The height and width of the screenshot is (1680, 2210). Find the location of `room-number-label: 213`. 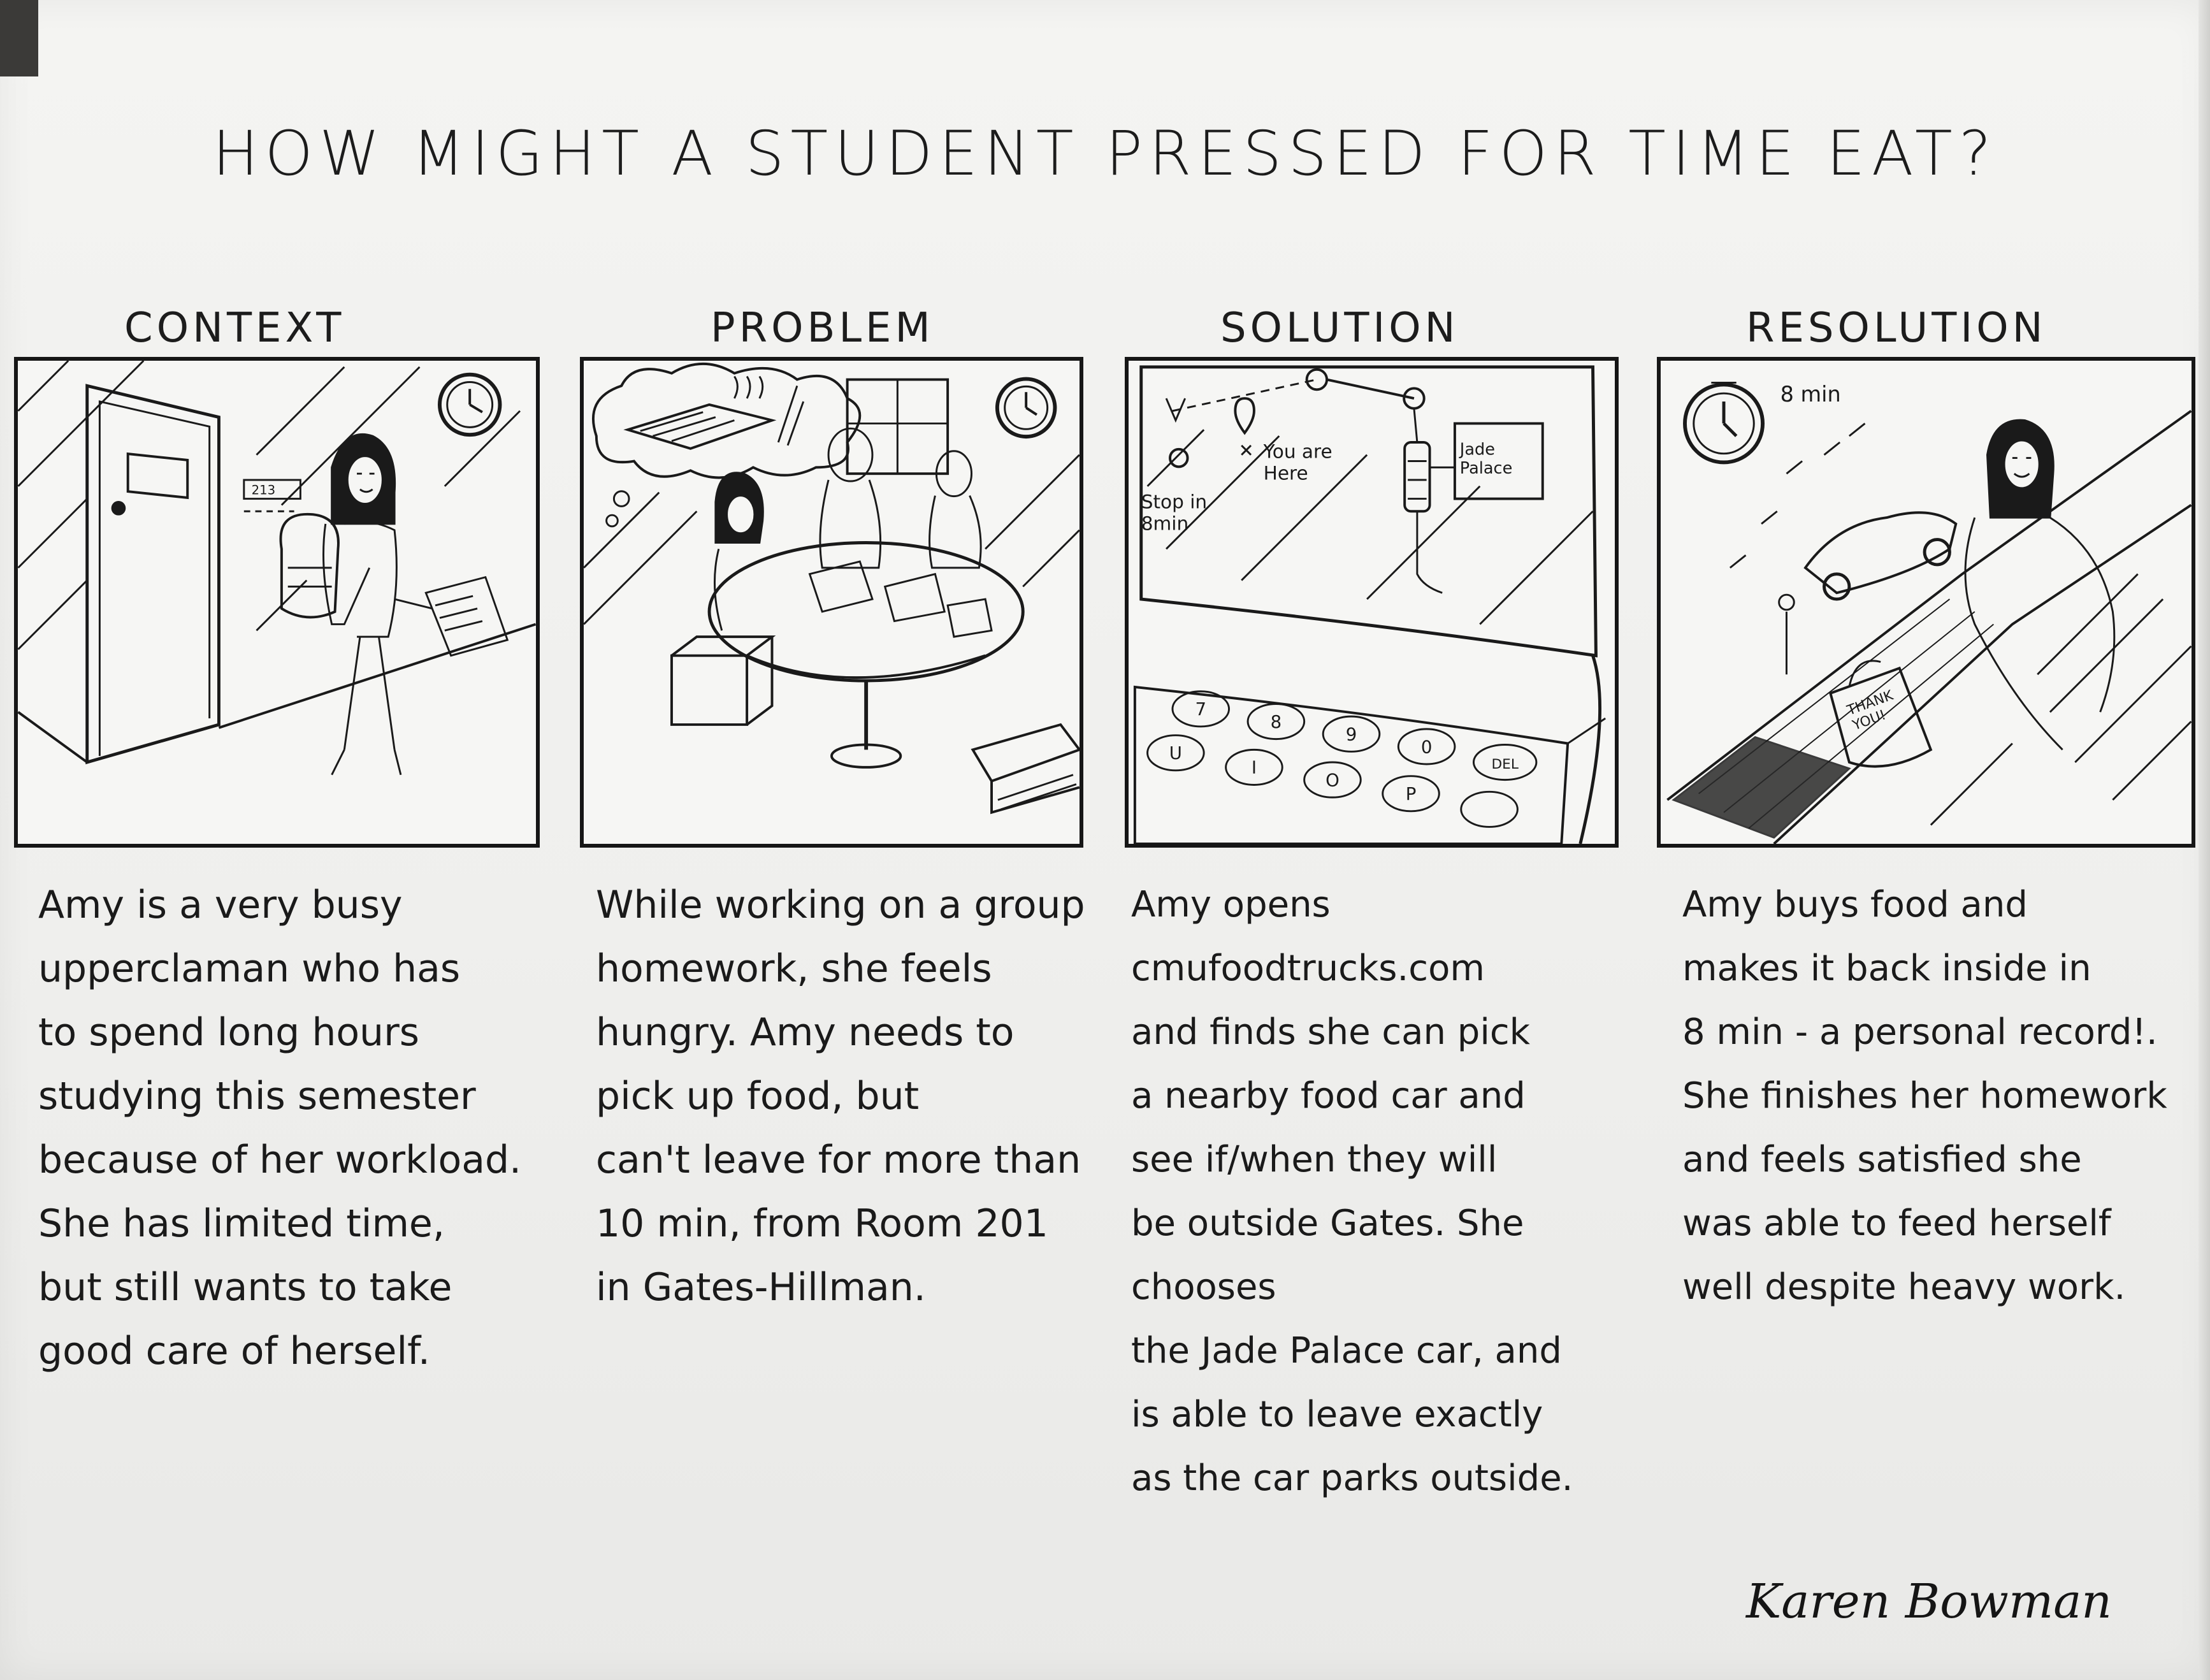

room-number-label: 213 is located at coordinates (264, 490).